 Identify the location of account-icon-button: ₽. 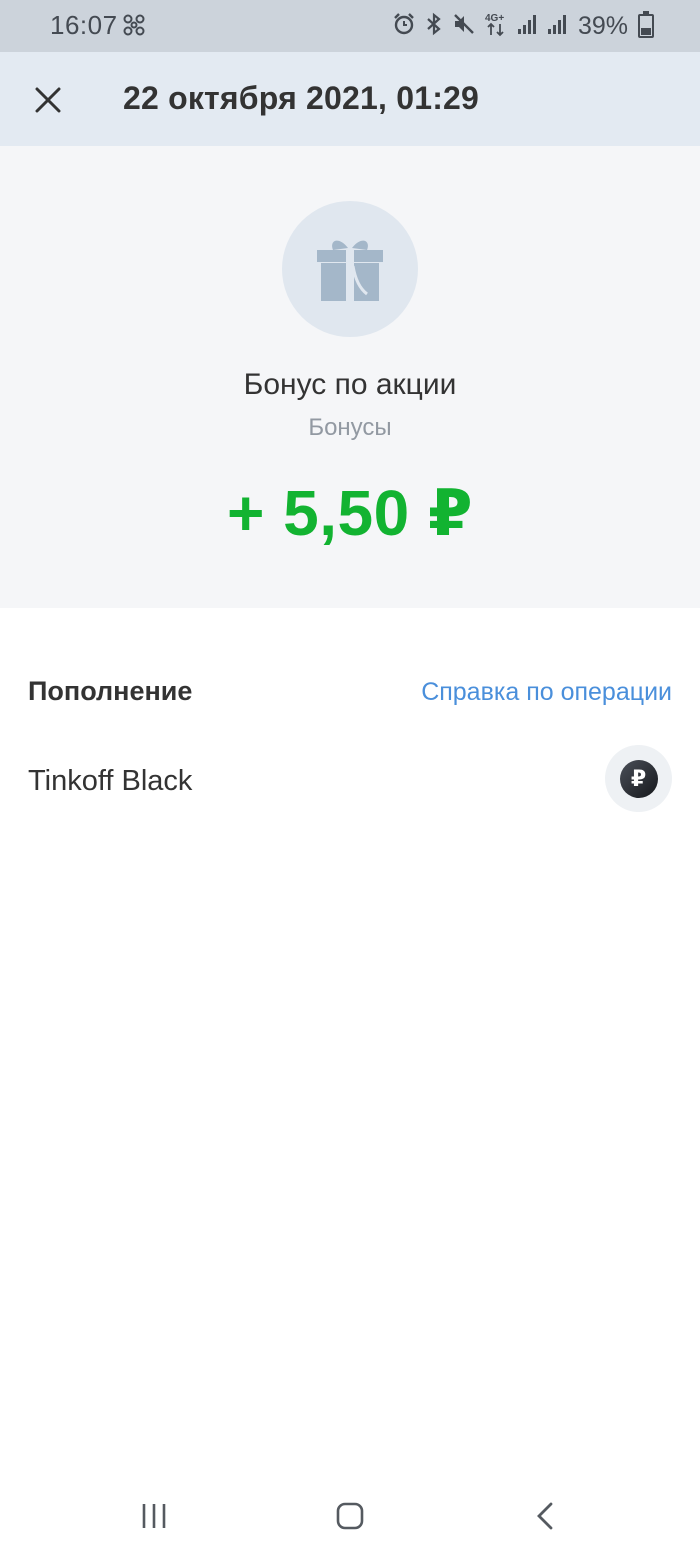
(638, 778).